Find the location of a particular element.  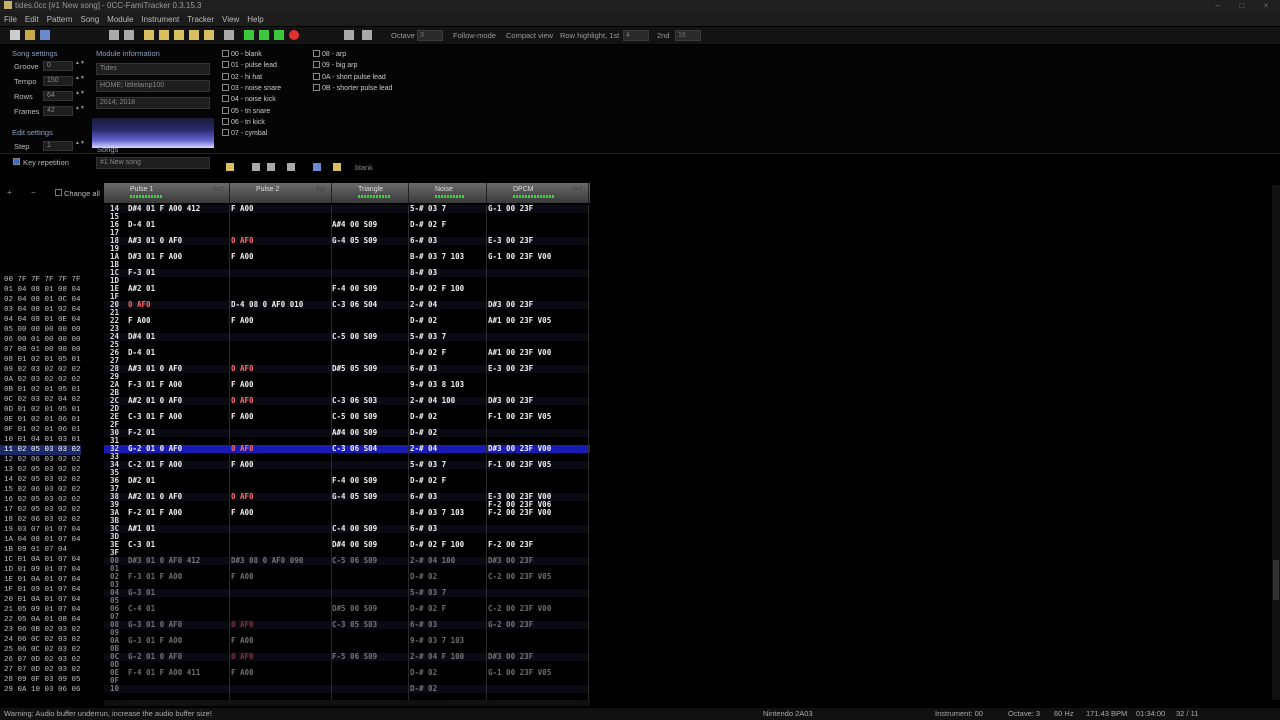

frame-row: 0E 01 02 01 06 01 is located at coordinates (40, 420).